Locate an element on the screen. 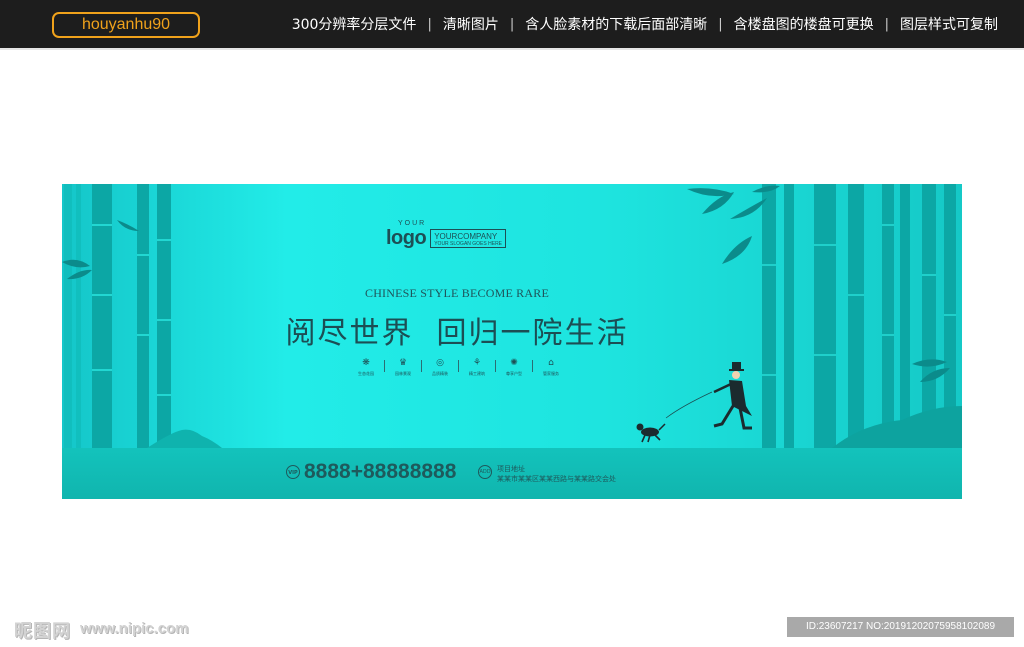 The width and height of the screenshot is (1024, 647). feature-icon-item: ♛ 园林景观 is located at coordinates (403, 367).